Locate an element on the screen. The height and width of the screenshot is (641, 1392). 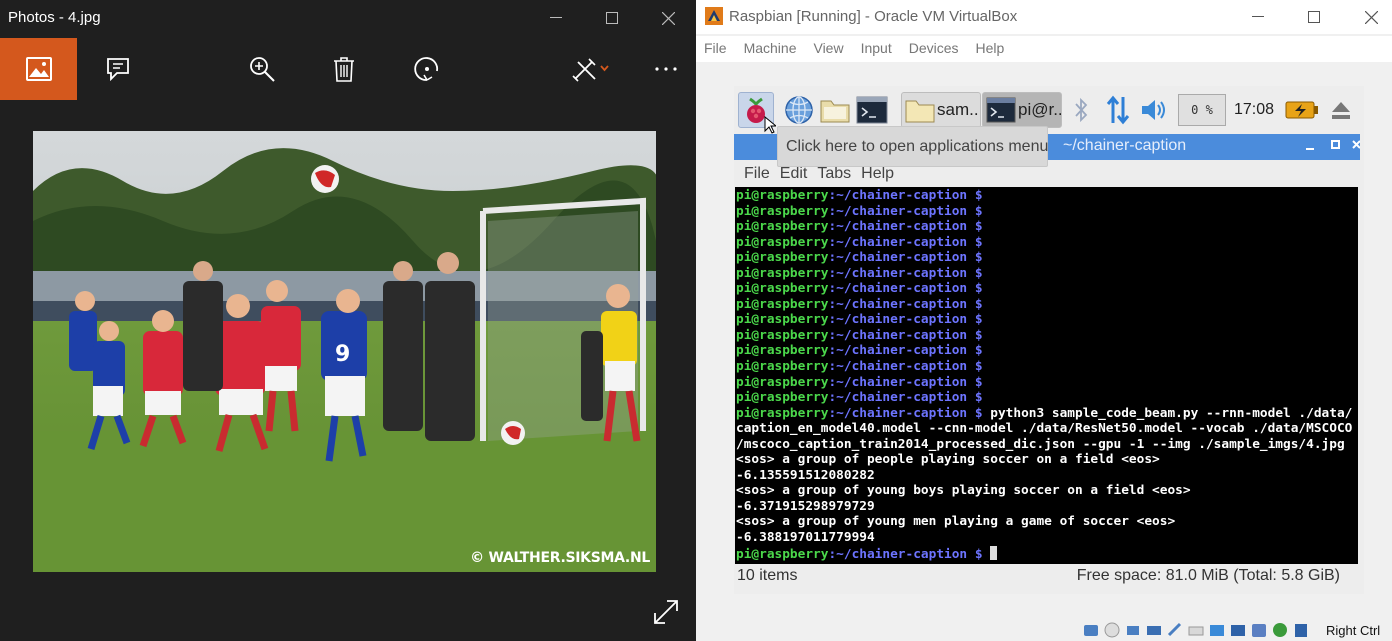
speaker-icon is located at coordinates (1153, 110).